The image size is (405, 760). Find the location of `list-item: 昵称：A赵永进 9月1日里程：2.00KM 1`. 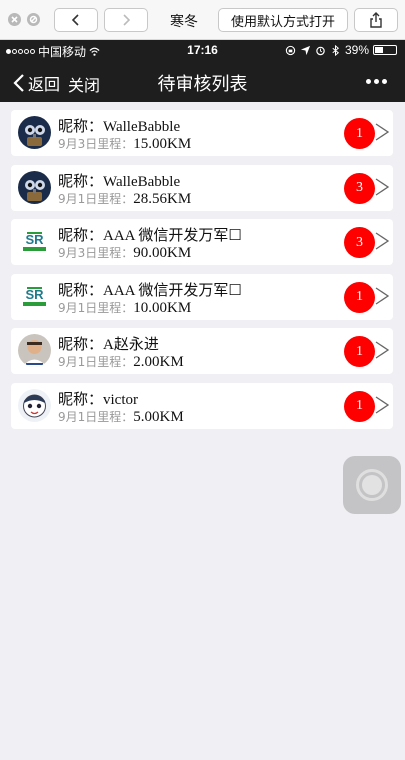

list-item: 昵称：A赵永进 9月1日里程：2.00KM 1 is located at coordinates (202, 351).